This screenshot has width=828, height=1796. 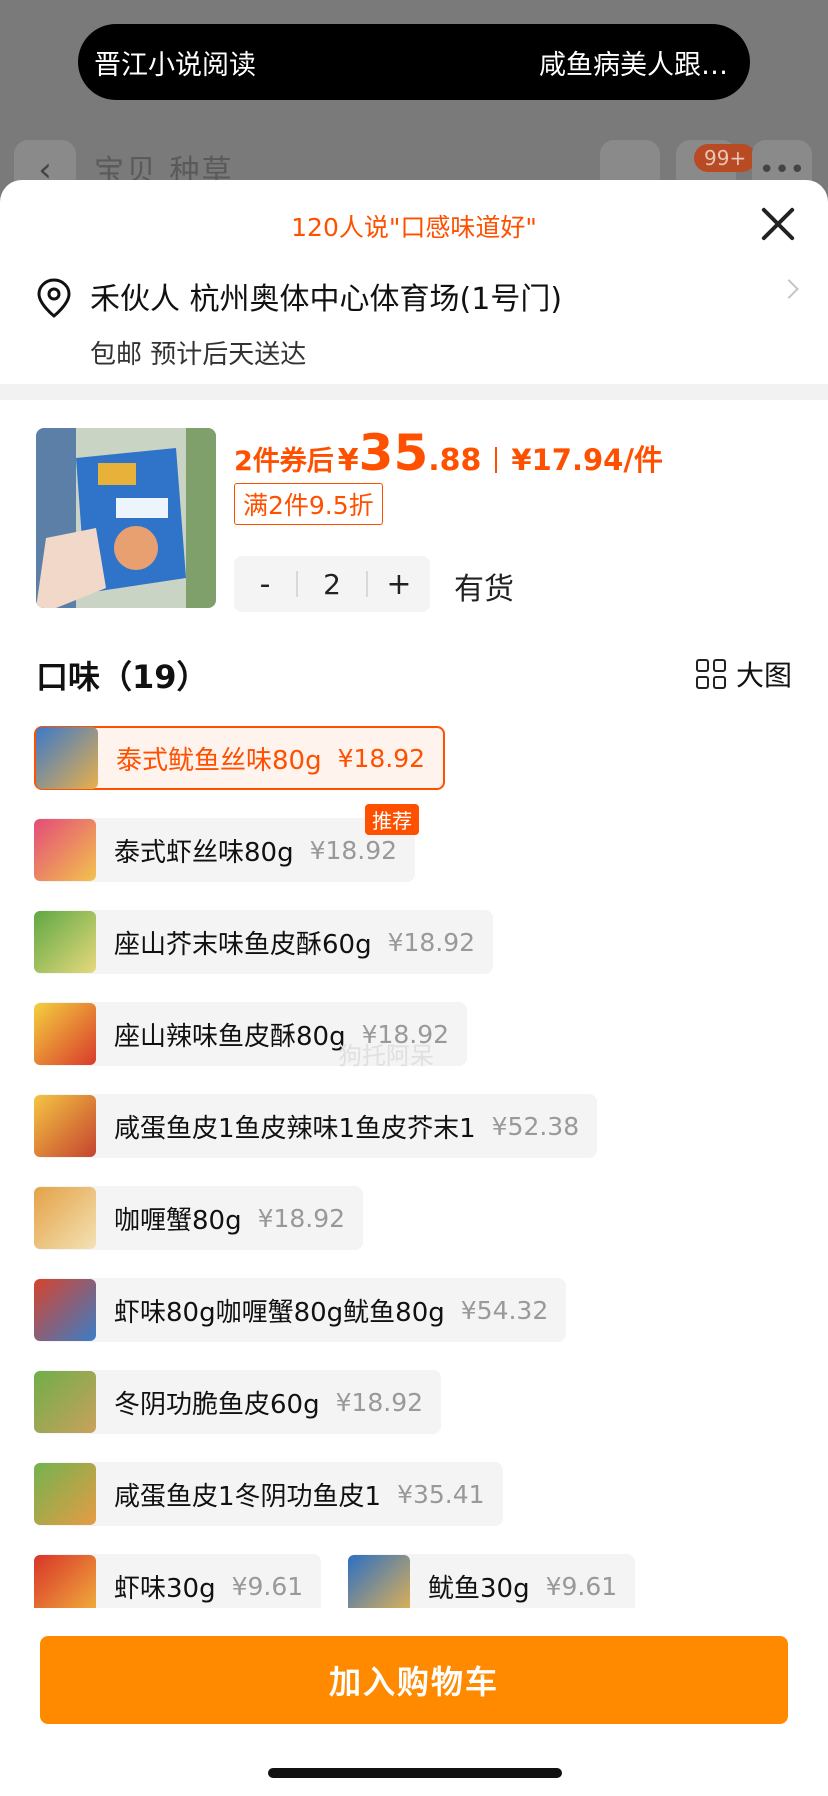 What do you see at coordinates (308, 504) in the screenshot?
I see `discount-tag: 满2件9.5折` at bounding box center [308, 504].